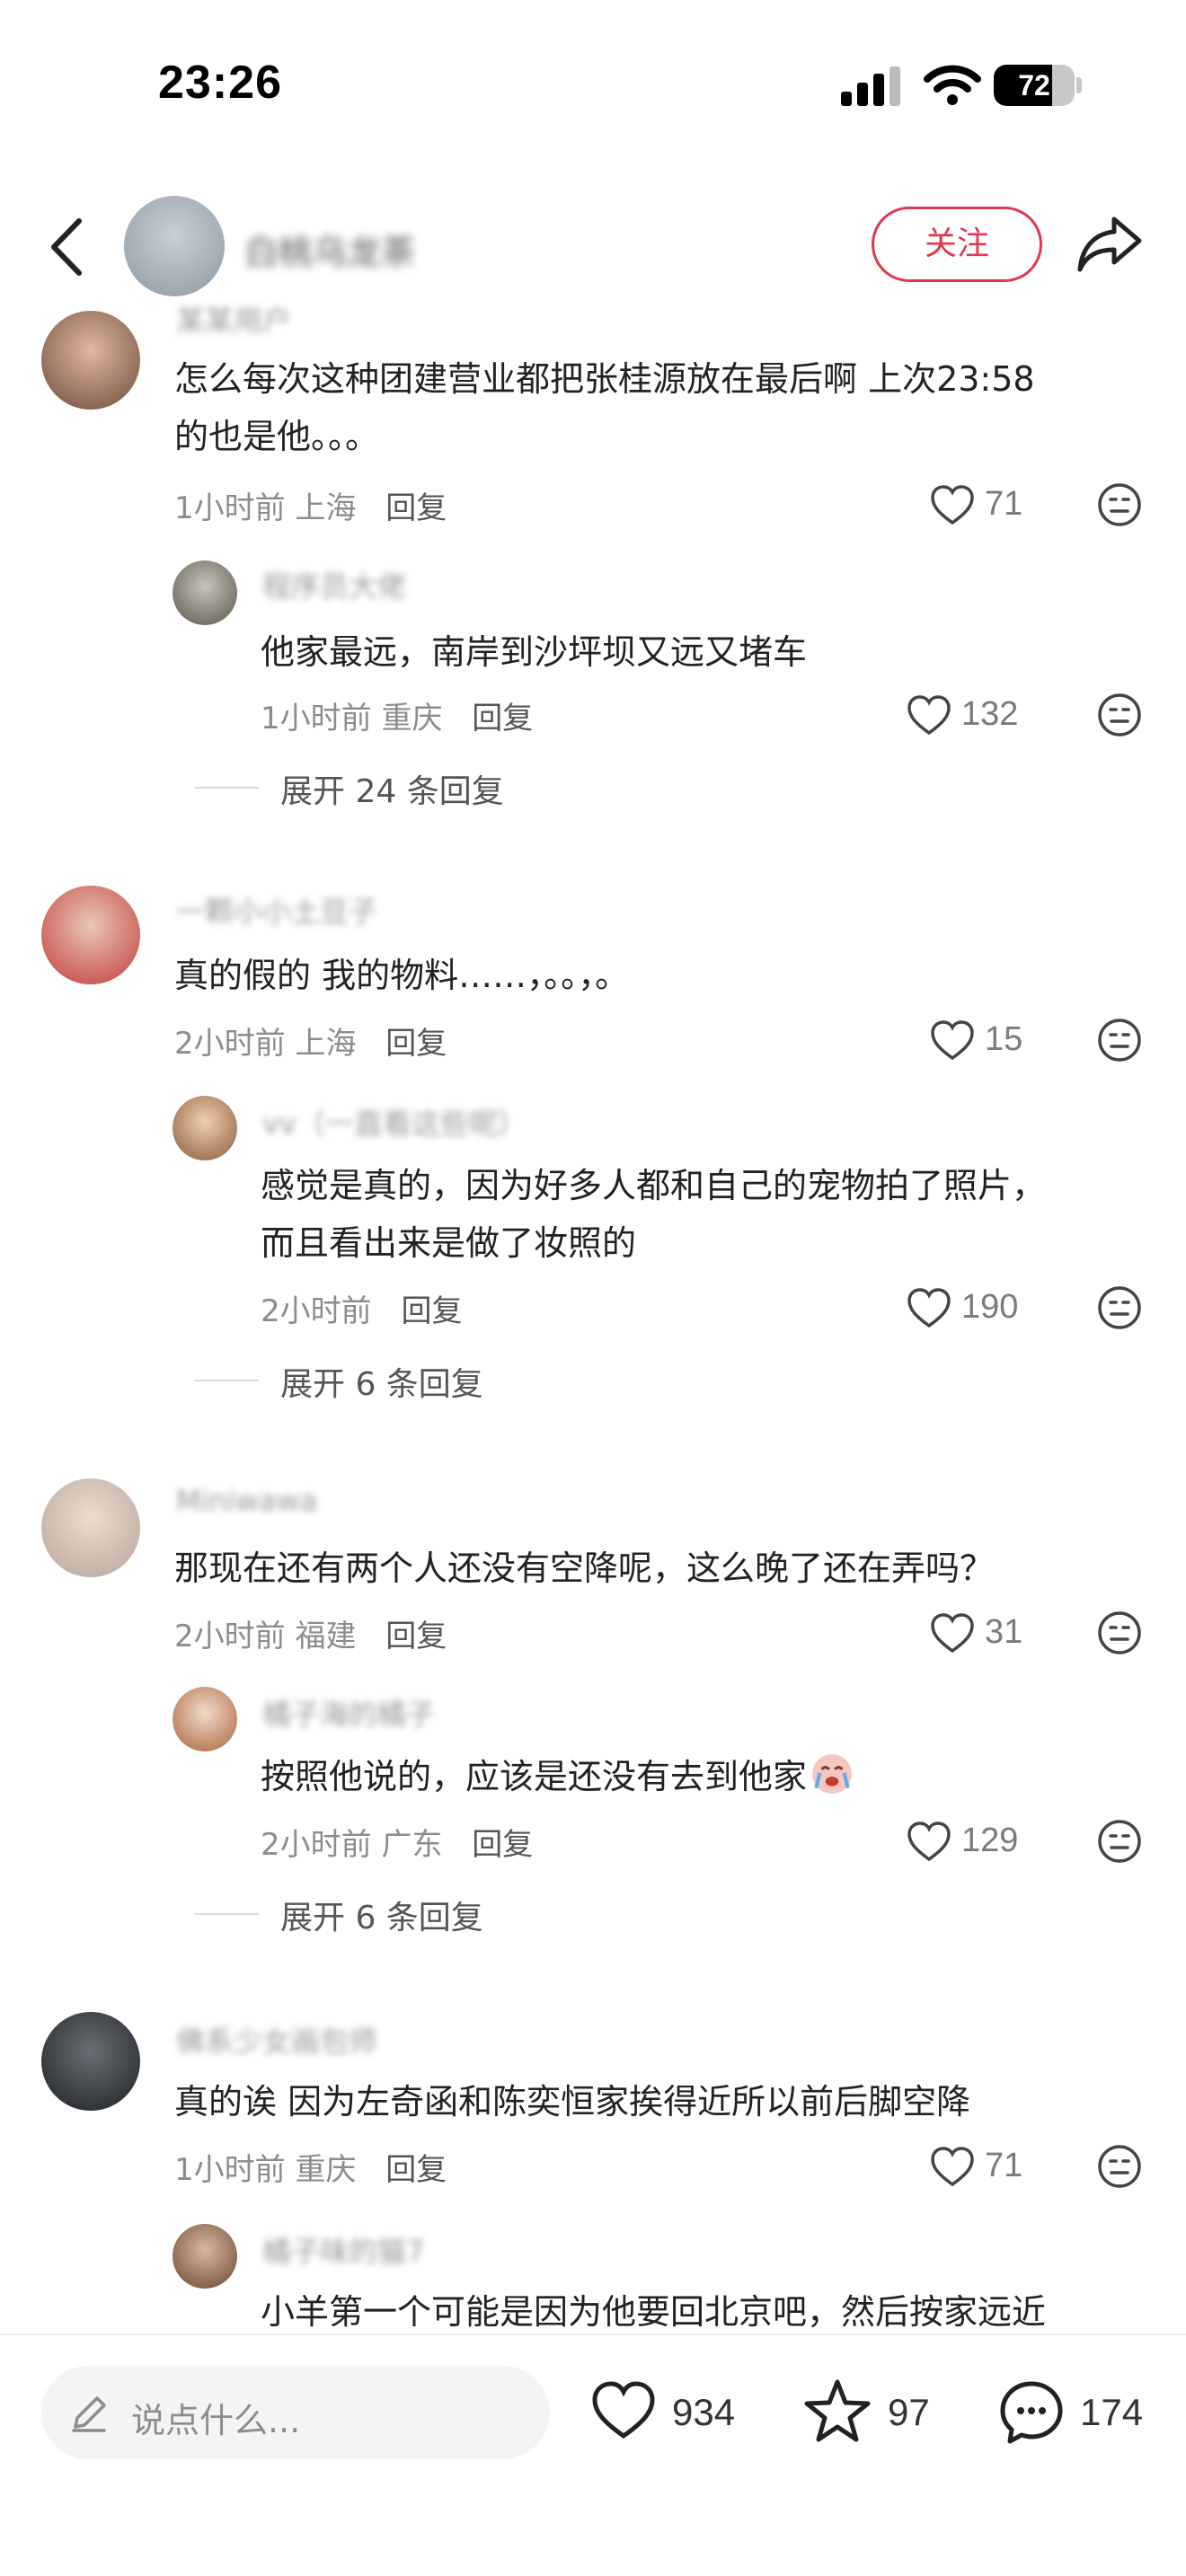 This screenshot has height=2576, width=1186. I want to click on reply-text: 小羊第一个可能是因为他要回北京吧，然后按家远近, so click(653, 2312).